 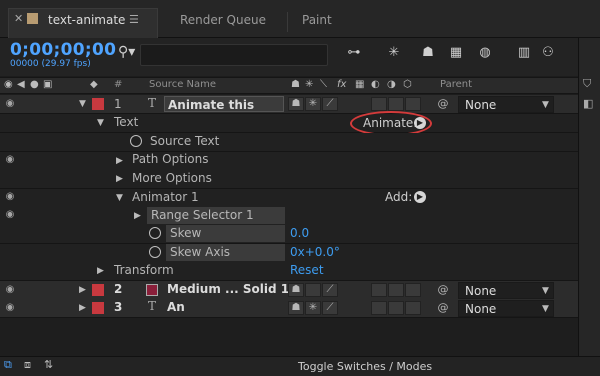 What do you see at coordinates (182, 84) in the screenshot?
I see `source-name-header: Source Name` at bounding box center [182, 84].